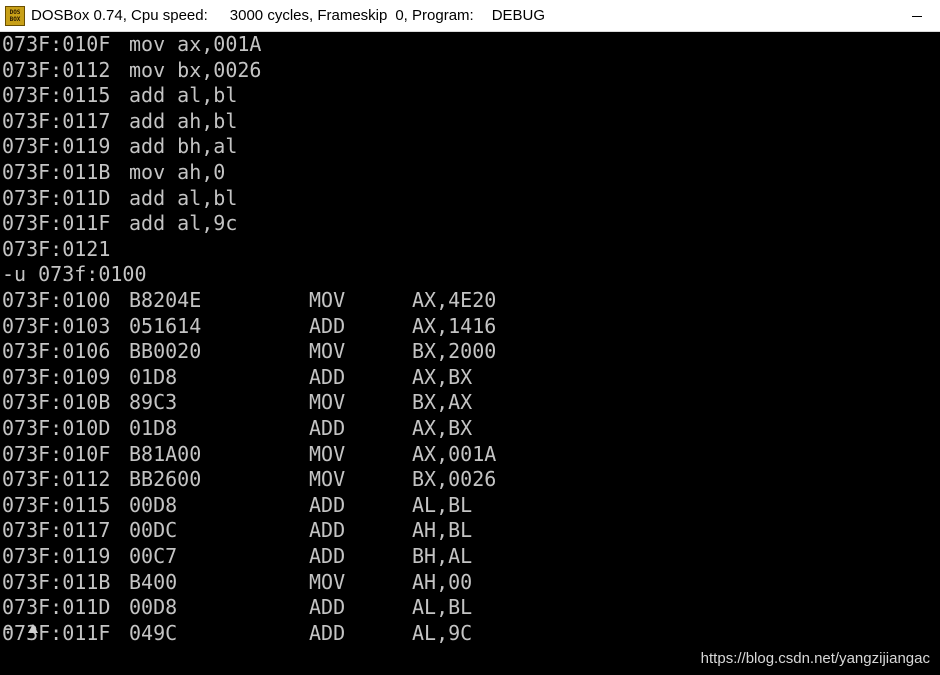 The height and width of the screenshot is (675, 940). What do you see at coordinates (518, 15) in the screenshot?
I see `title-program: DEBUG` at bounding box center [518, 15].